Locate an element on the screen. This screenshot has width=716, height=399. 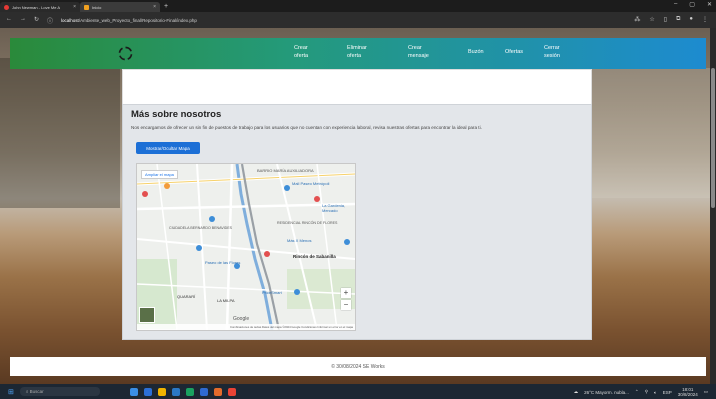
extensions-icon: ⧉ is located at coordinates (678, 19).